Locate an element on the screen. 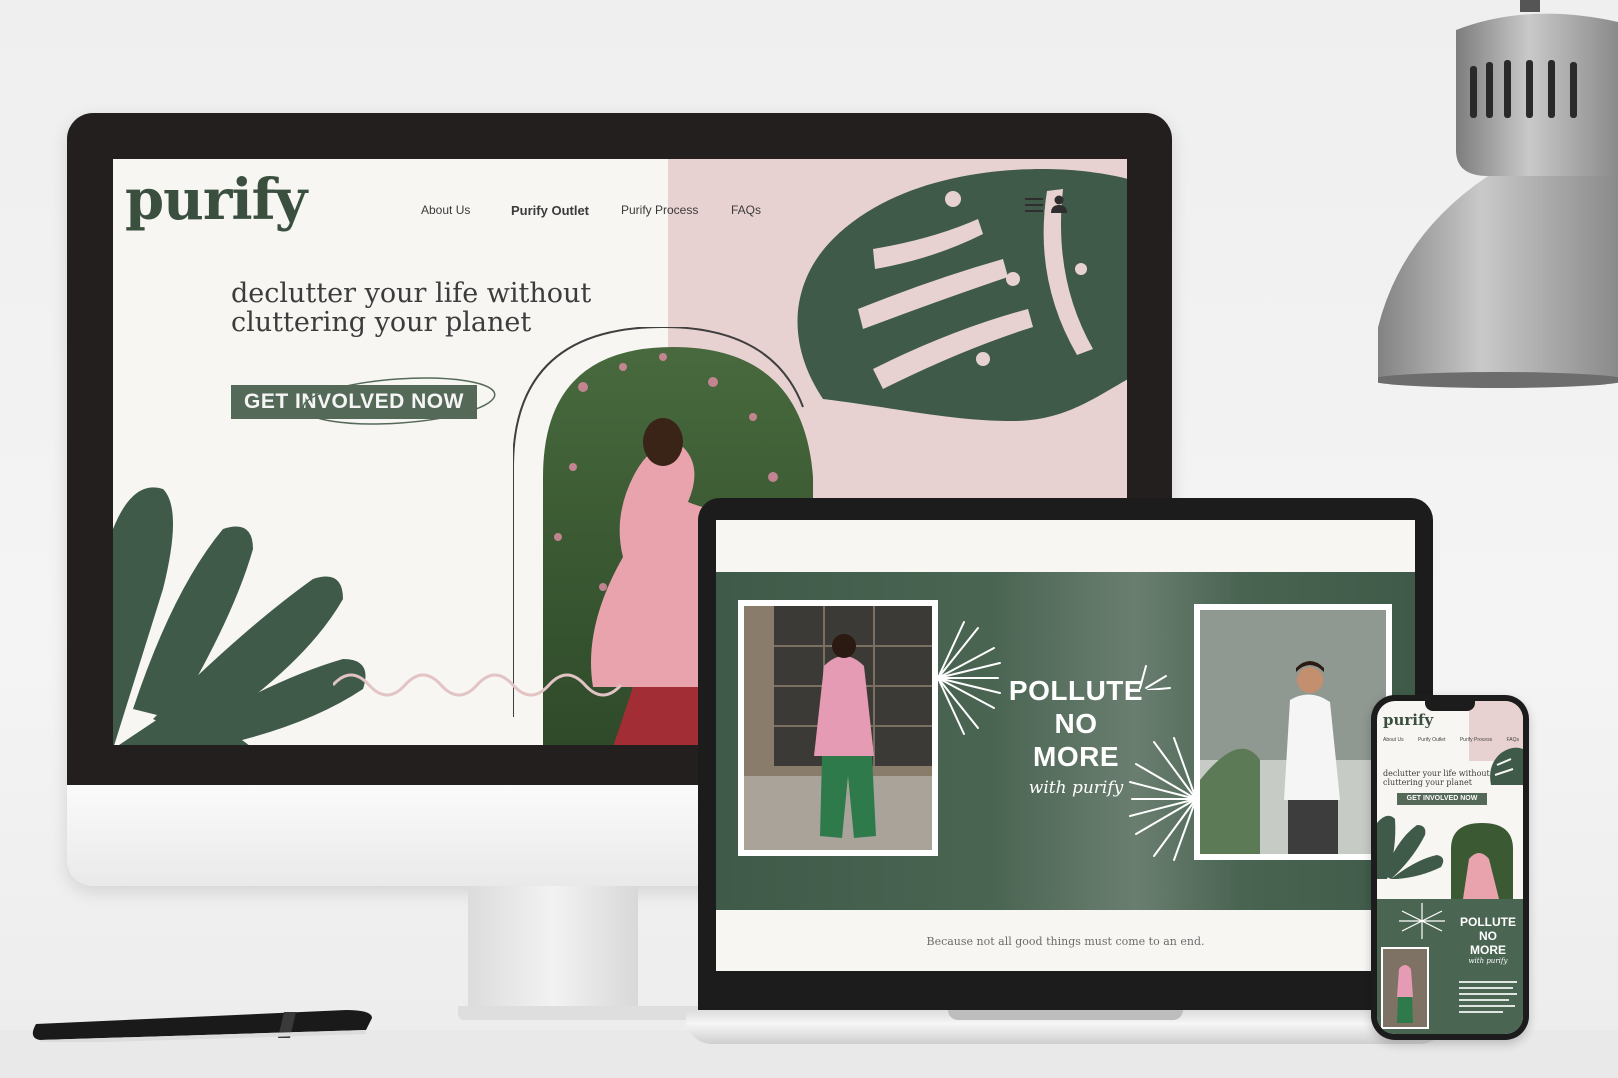 Image resolution: width=1618 pixels, height=1078 pixels. monitor-stand-neck is located at coordinates (553, 946).